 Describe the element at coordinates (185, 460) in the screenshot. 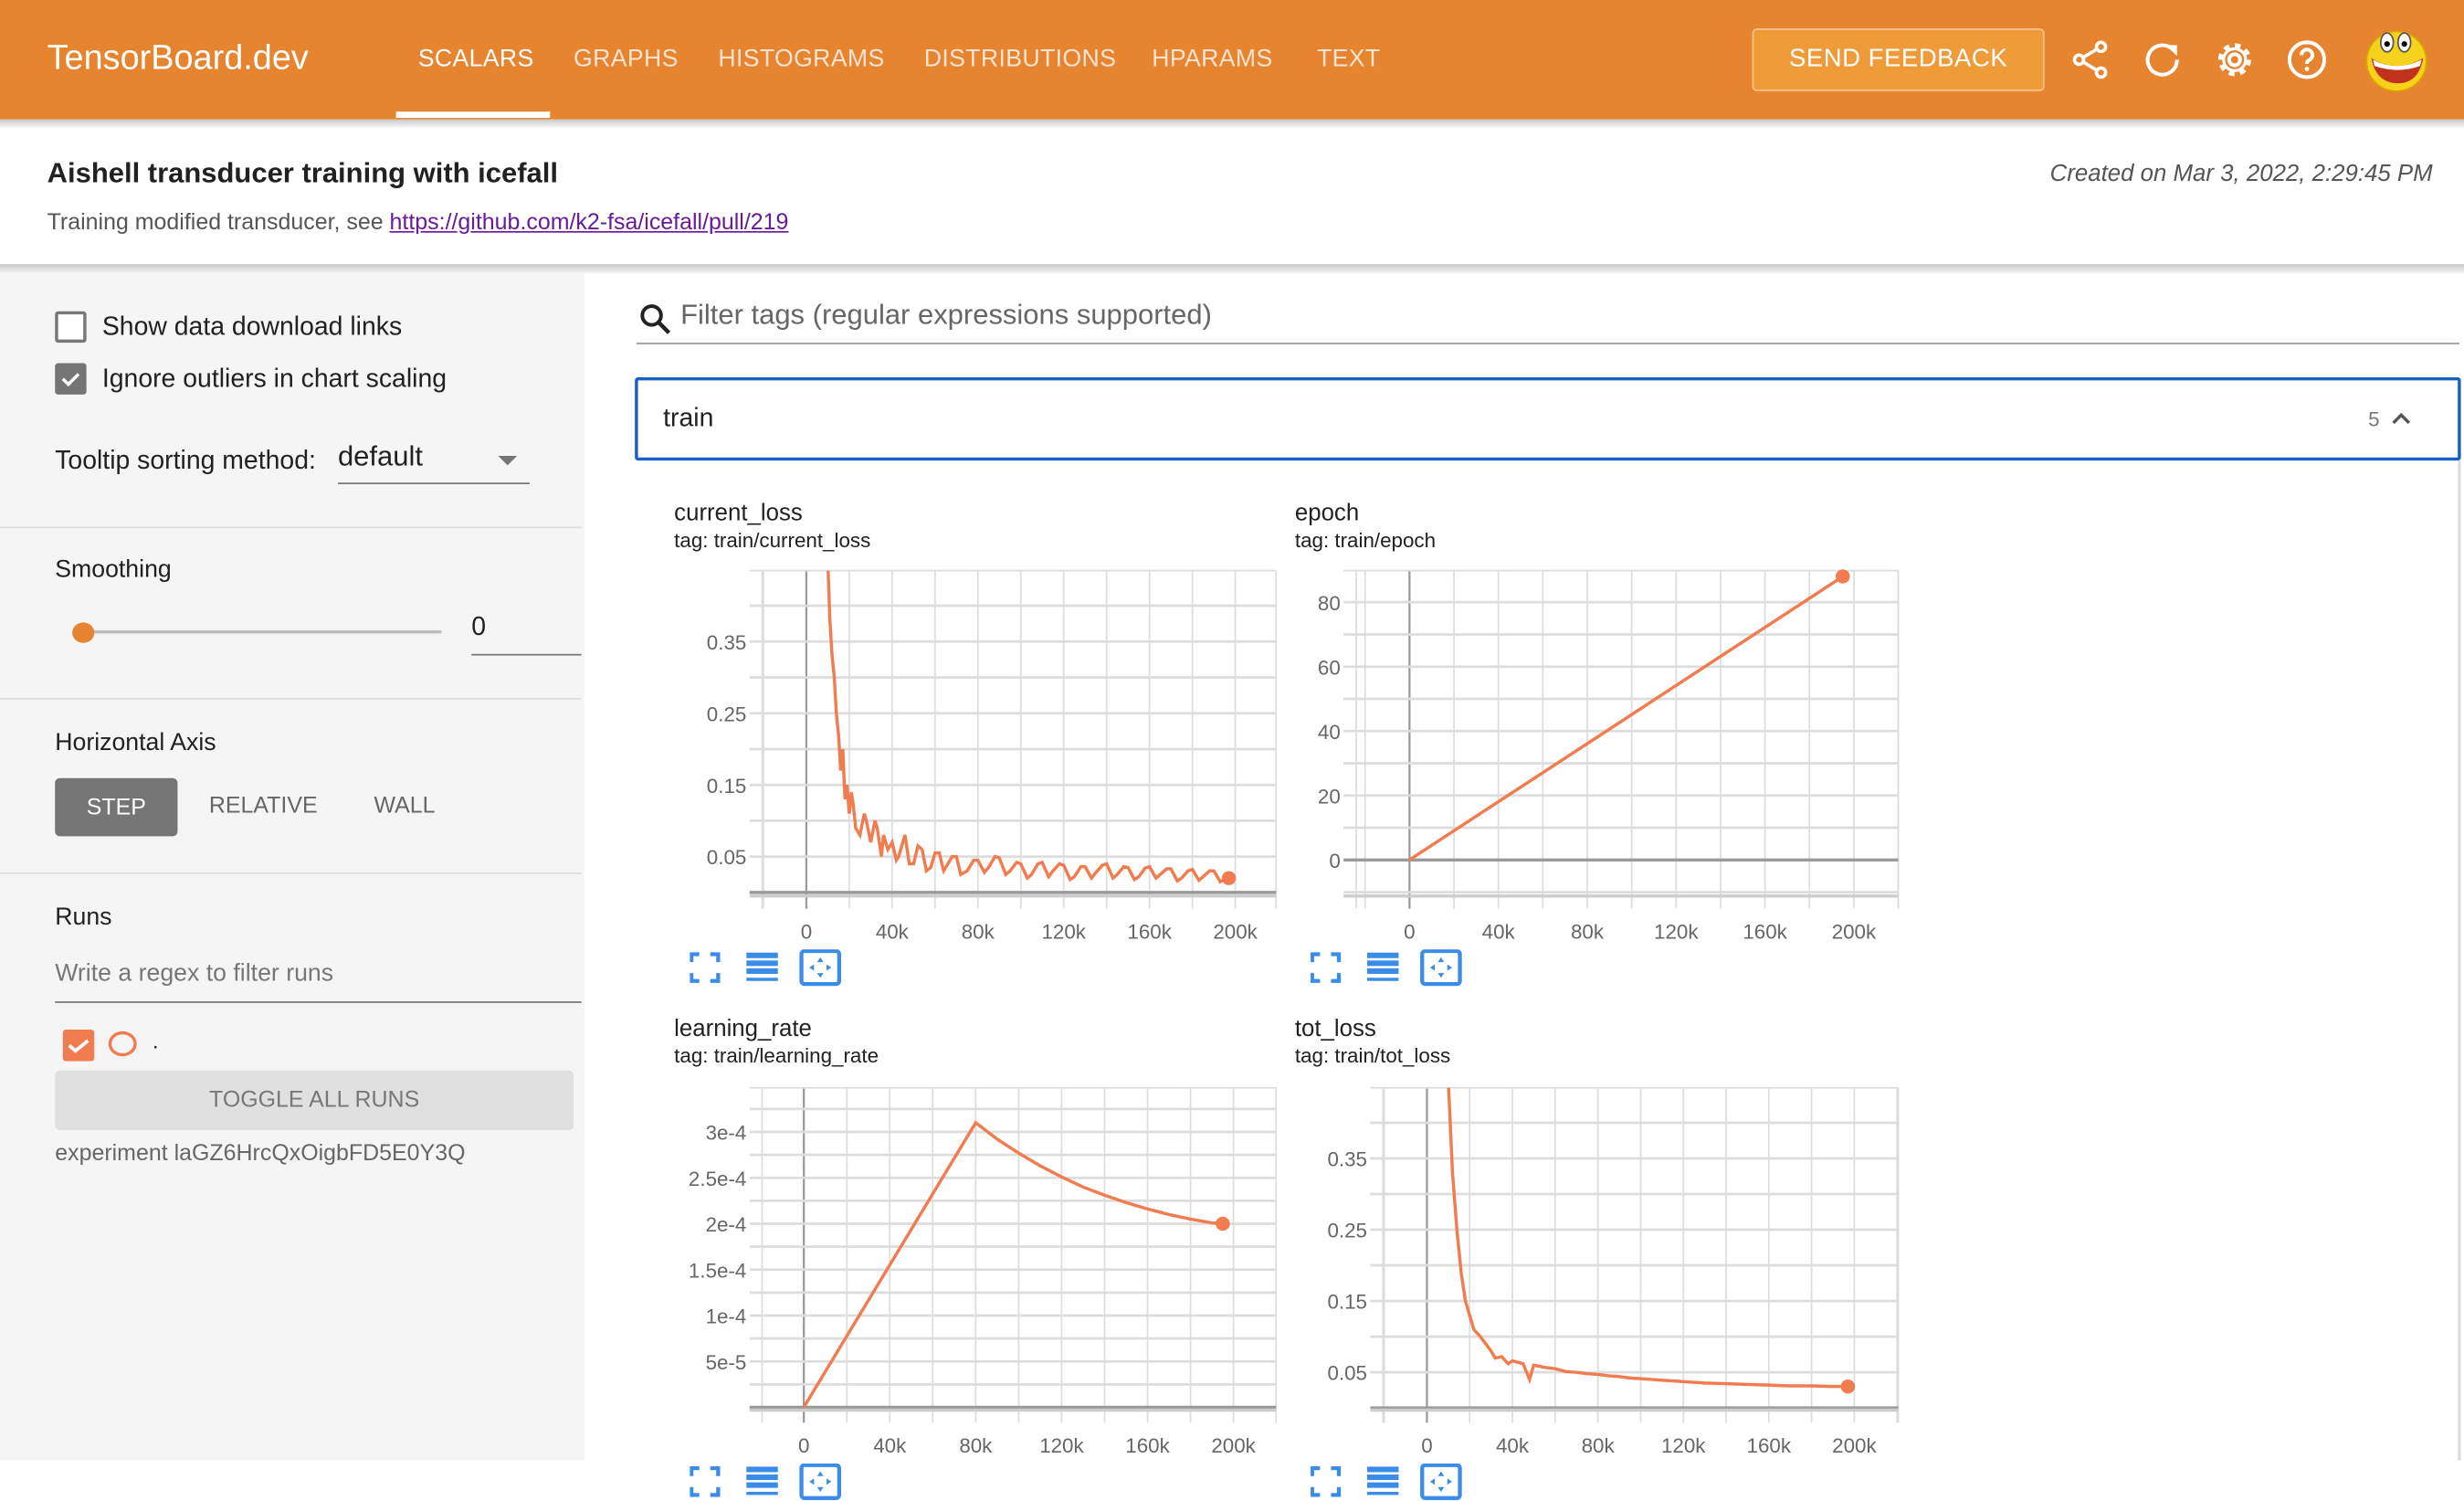

I see `tooltip-sorting-label: Tooltip sorting method:` at that location.